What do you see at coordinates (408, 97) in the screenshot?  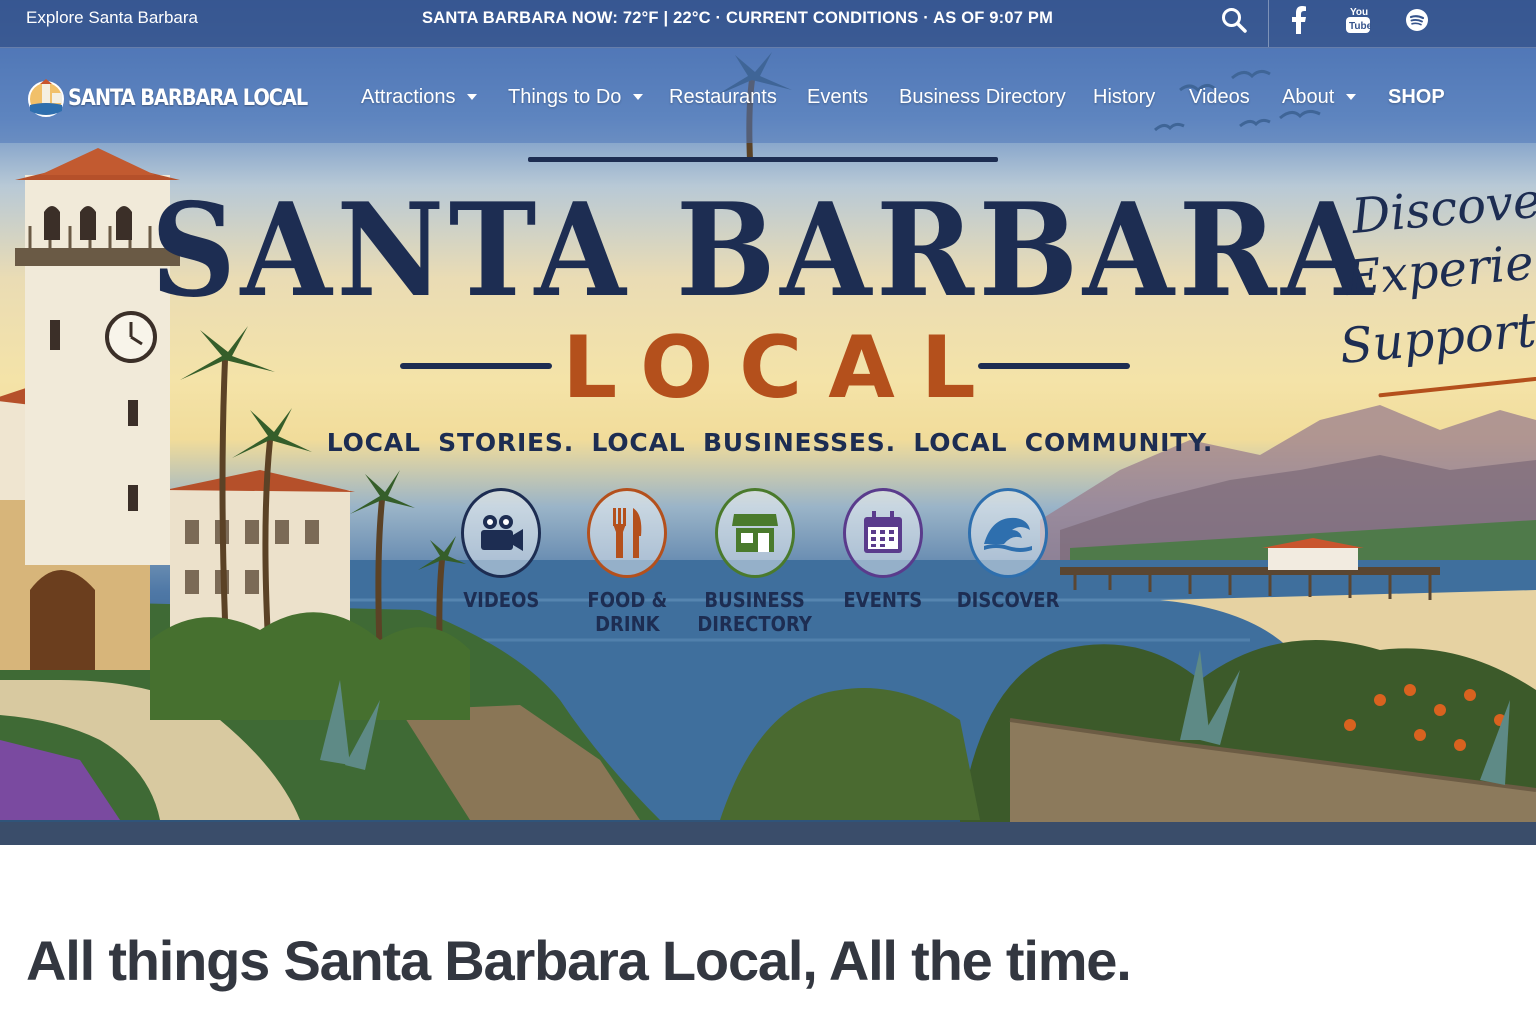 I see `nav-label-attractions: Attractions` at bounding box center [408, 97].